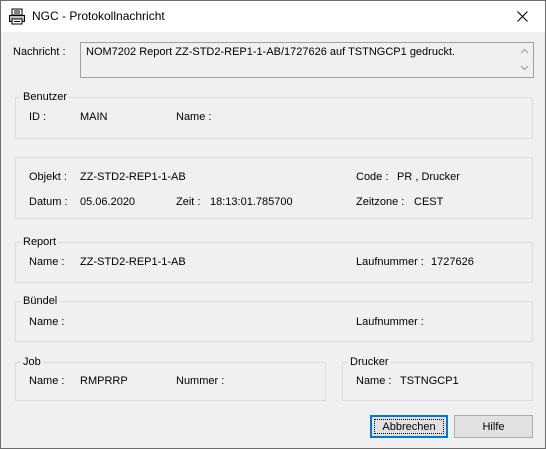 The height and width of the screenshot is (449, 546). Describe the element at coordinates (200, 381) in the screenshot. I see `job-nummer-label: Nummer :` at that location.